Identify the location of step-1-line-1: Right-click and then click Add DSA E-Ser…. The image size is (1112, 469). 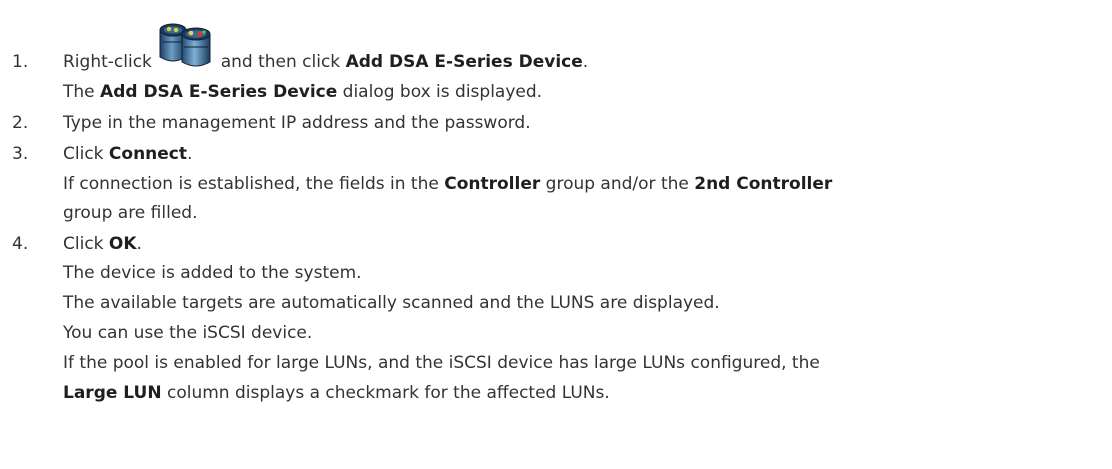
(326, 47).